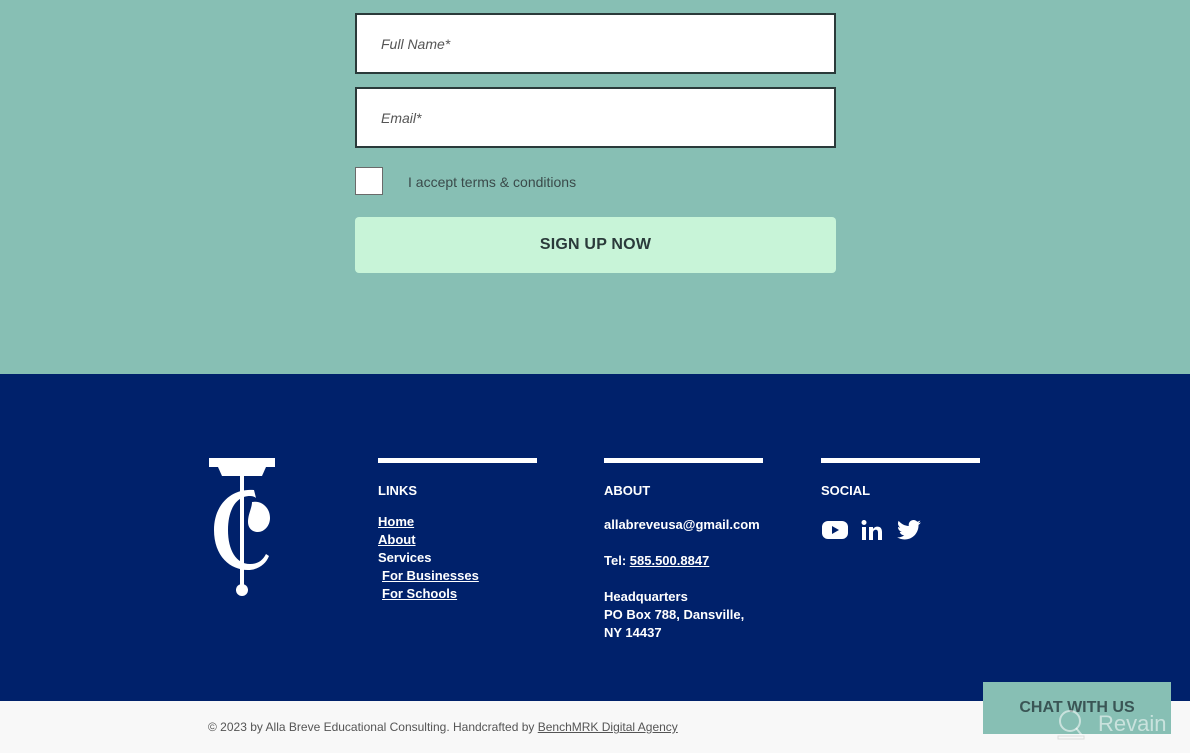 Image resolution: width=1190 pixels, height=753 pixels. Describe the element at coordinates (617, 560) in the screenshot. I see `tel-prefix: Tel:` at that location.